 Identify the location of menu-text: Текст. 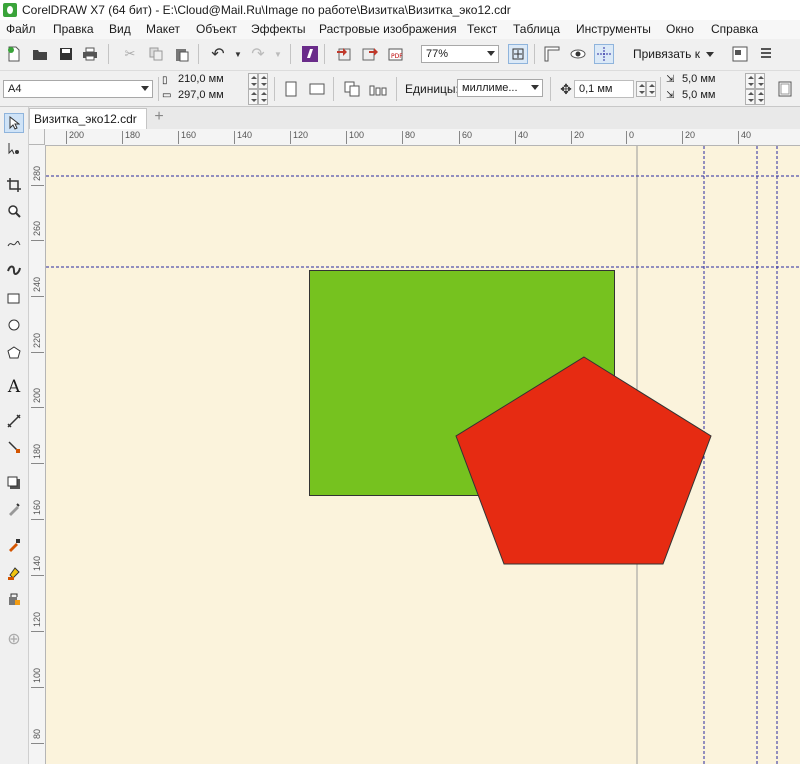
(482, 29).